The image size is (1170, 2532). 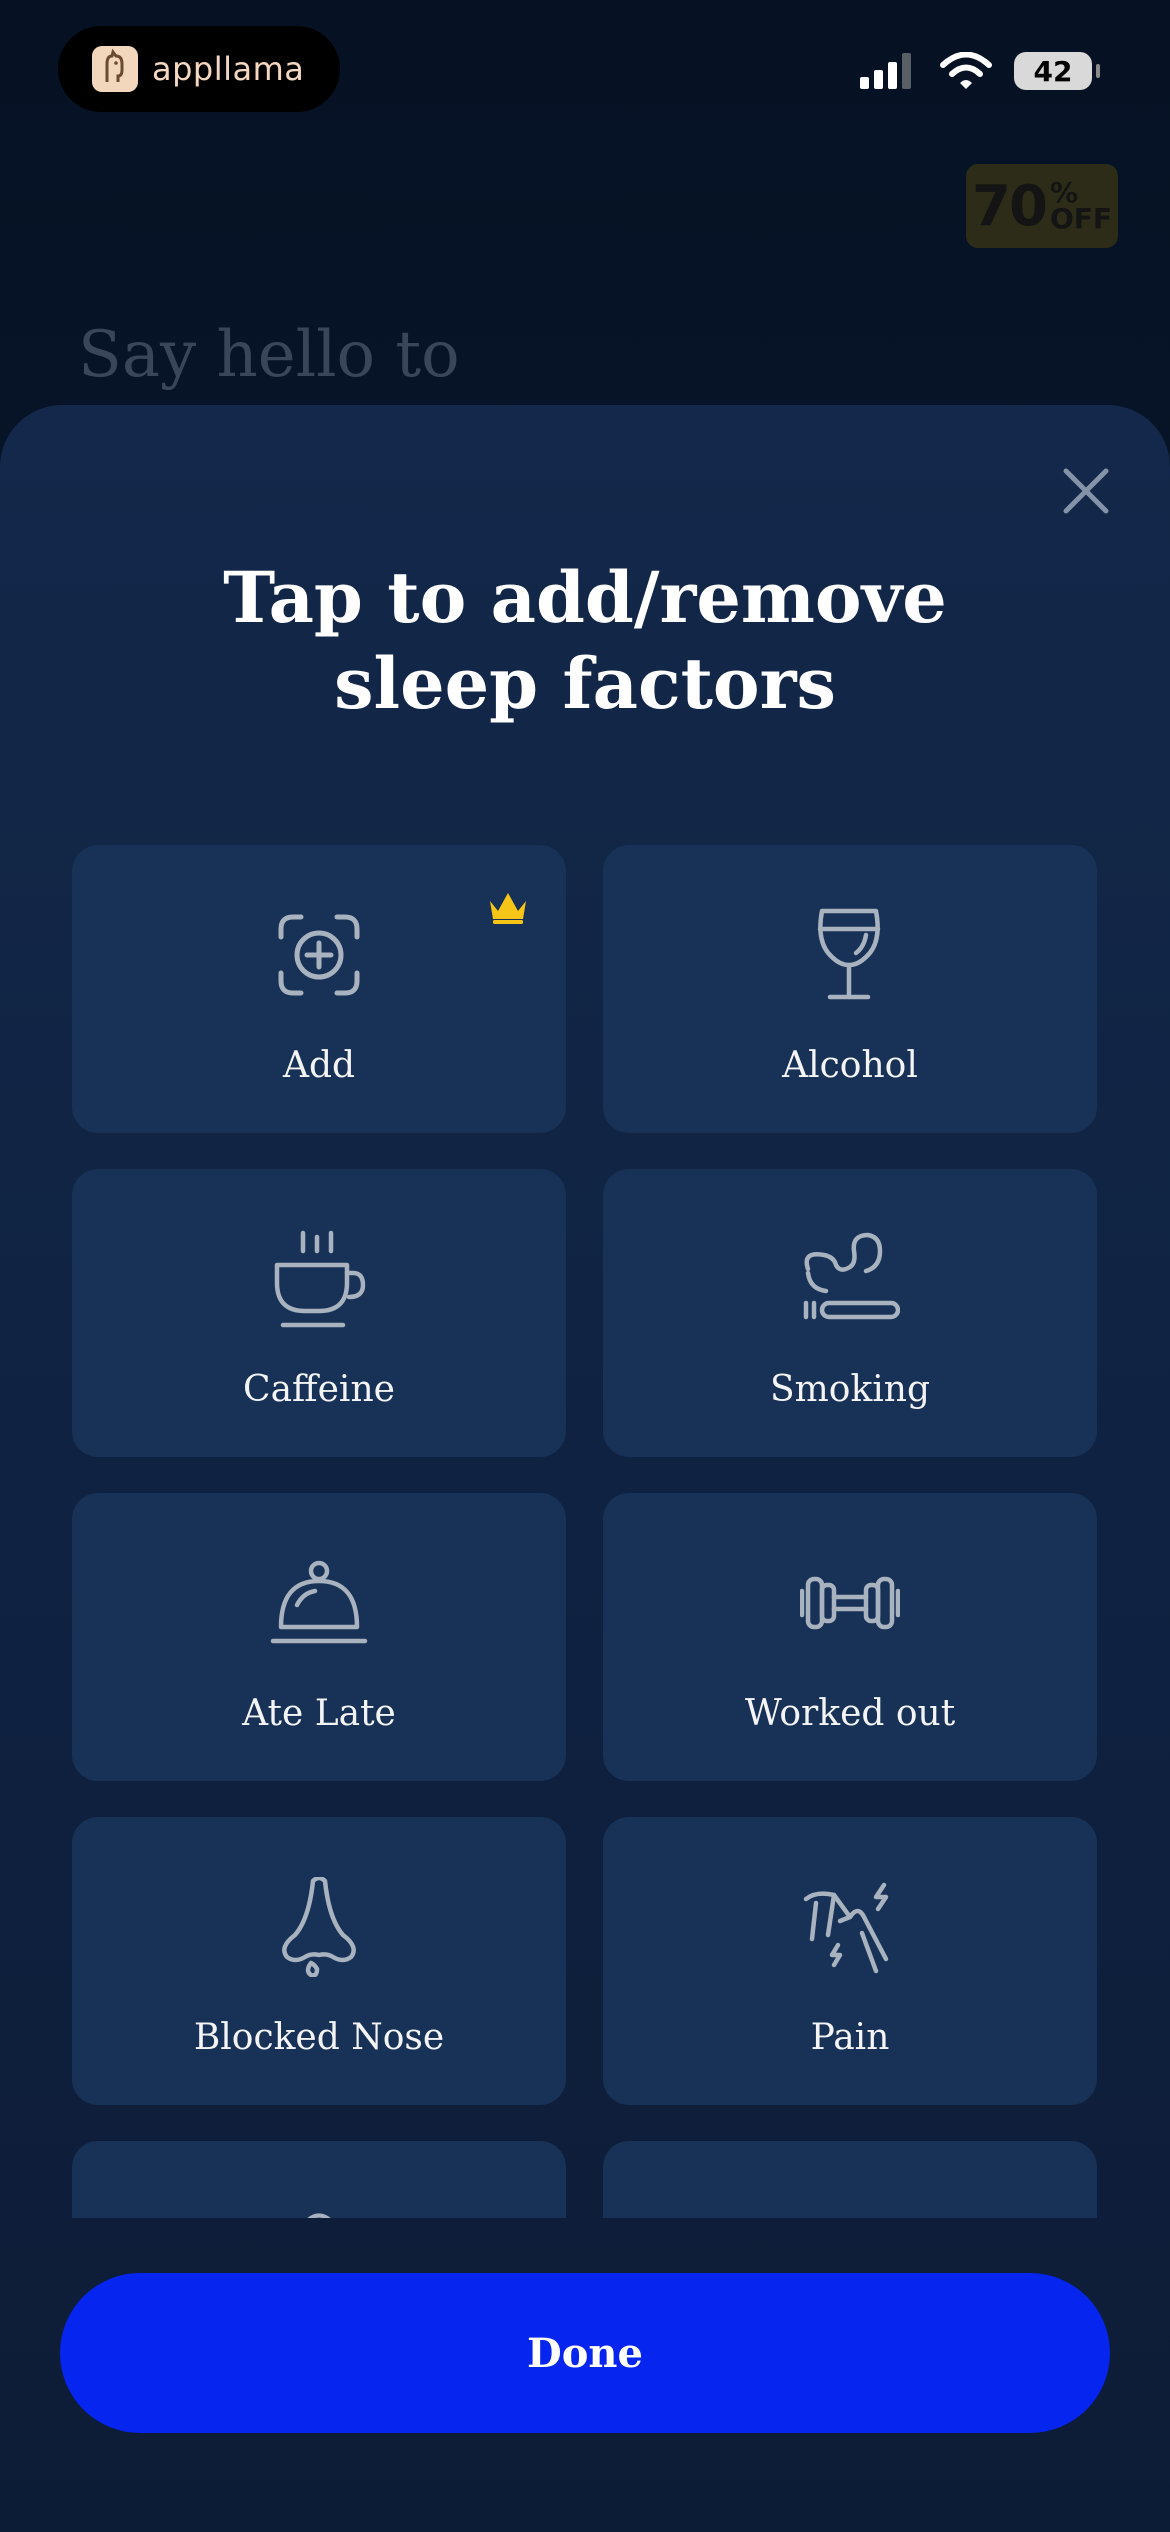 I want to click on brand-name: appllama, so click(x=228, y=69).